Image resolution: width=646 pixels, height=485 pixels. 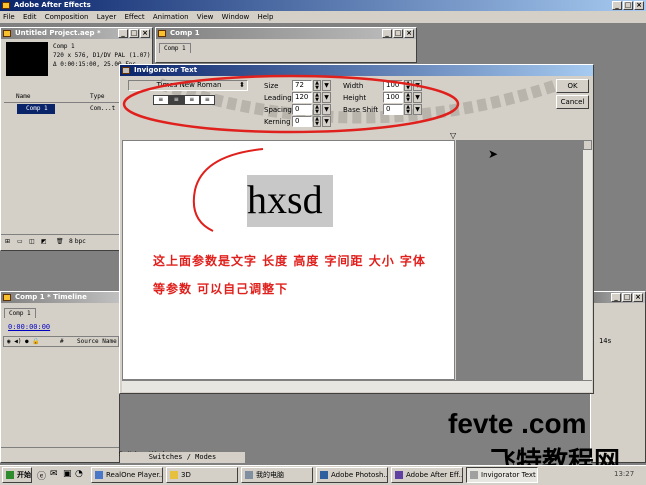 I want to click on project-row-type: Com...t, so click(x=103, y=108).